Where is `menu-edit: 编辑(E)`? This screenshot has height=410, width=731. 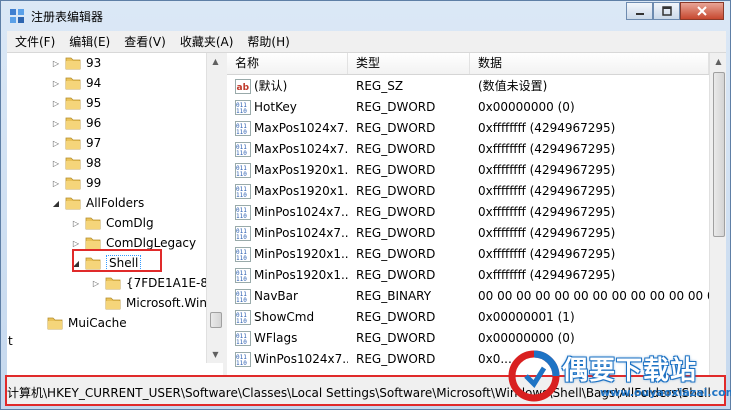 menu-edit: 编辑(E) is located at coordinates (88, 42).